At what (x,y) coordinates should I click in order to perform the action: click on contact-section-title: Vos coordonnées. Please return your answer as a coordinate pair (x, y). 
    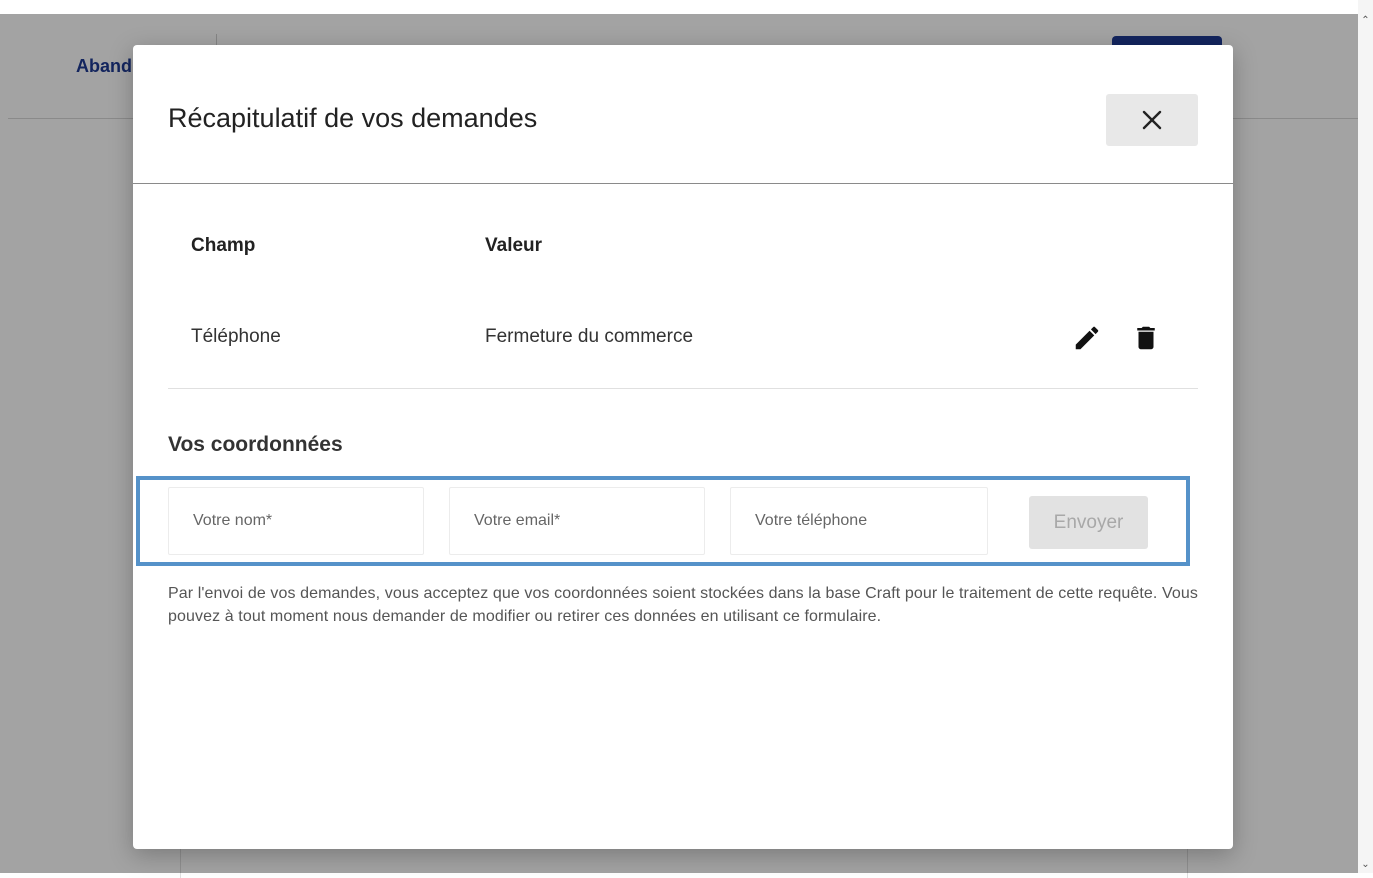
    Looking at the image, I should click on (255, 444).